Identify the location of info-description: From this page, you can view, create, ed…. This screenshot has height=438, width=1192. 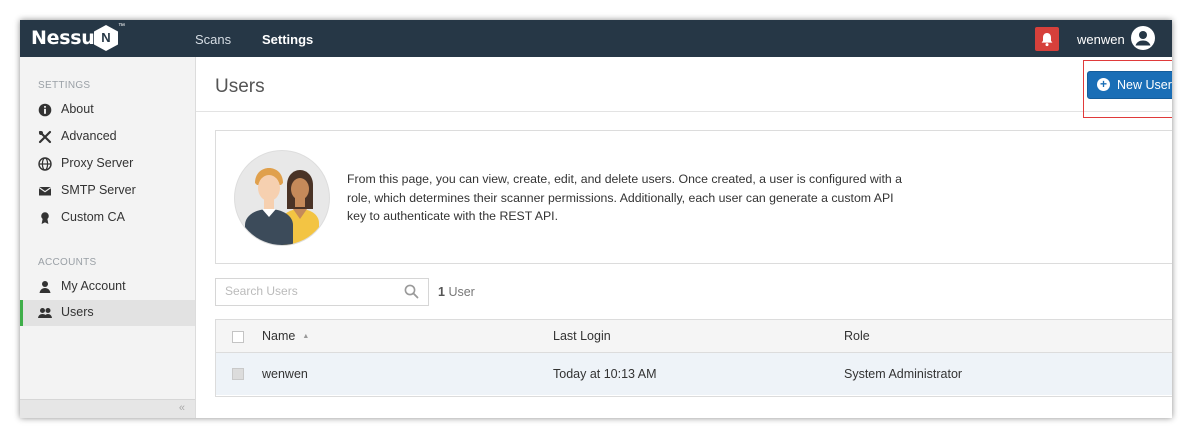
(625, 197).